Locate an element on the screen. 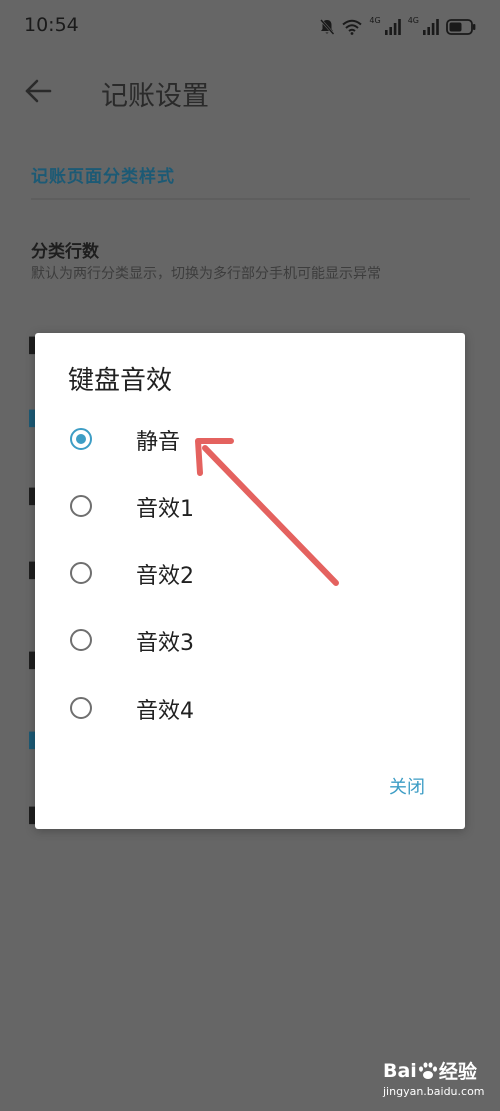 The height and width of the screenshot is (1111, 500). option-label: 音效2 is located at coordinates (165, 576).